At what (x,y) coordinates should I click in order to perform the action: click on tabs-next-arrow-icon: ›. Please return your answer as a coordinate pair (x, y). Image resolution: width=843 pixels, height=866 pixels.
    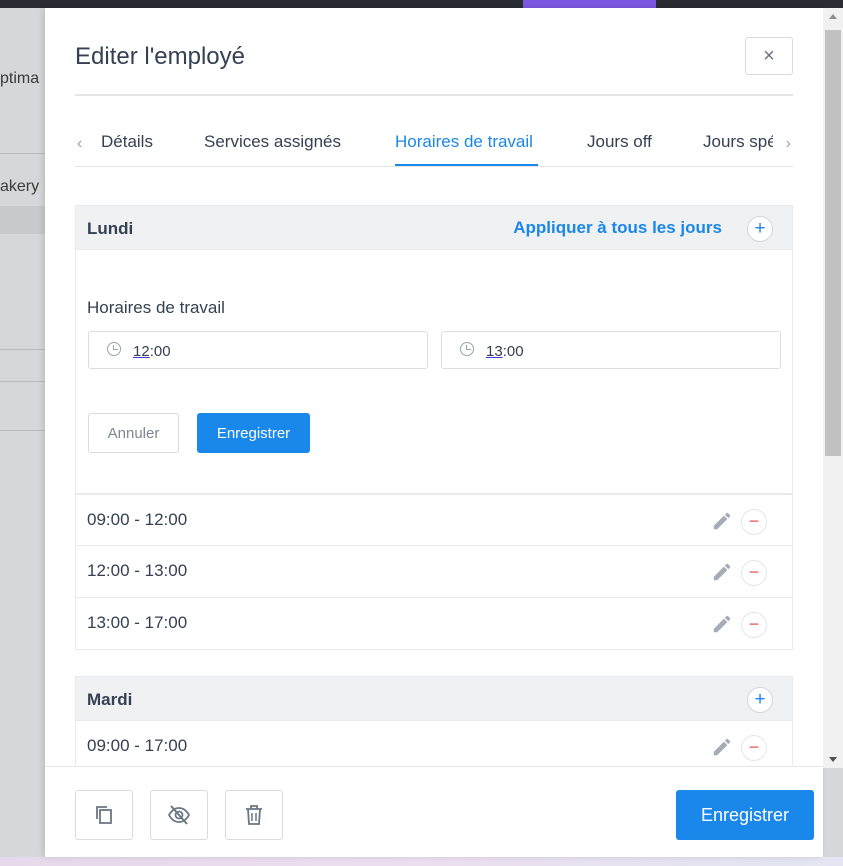
    Looking at the image, I should click on (788, 144).